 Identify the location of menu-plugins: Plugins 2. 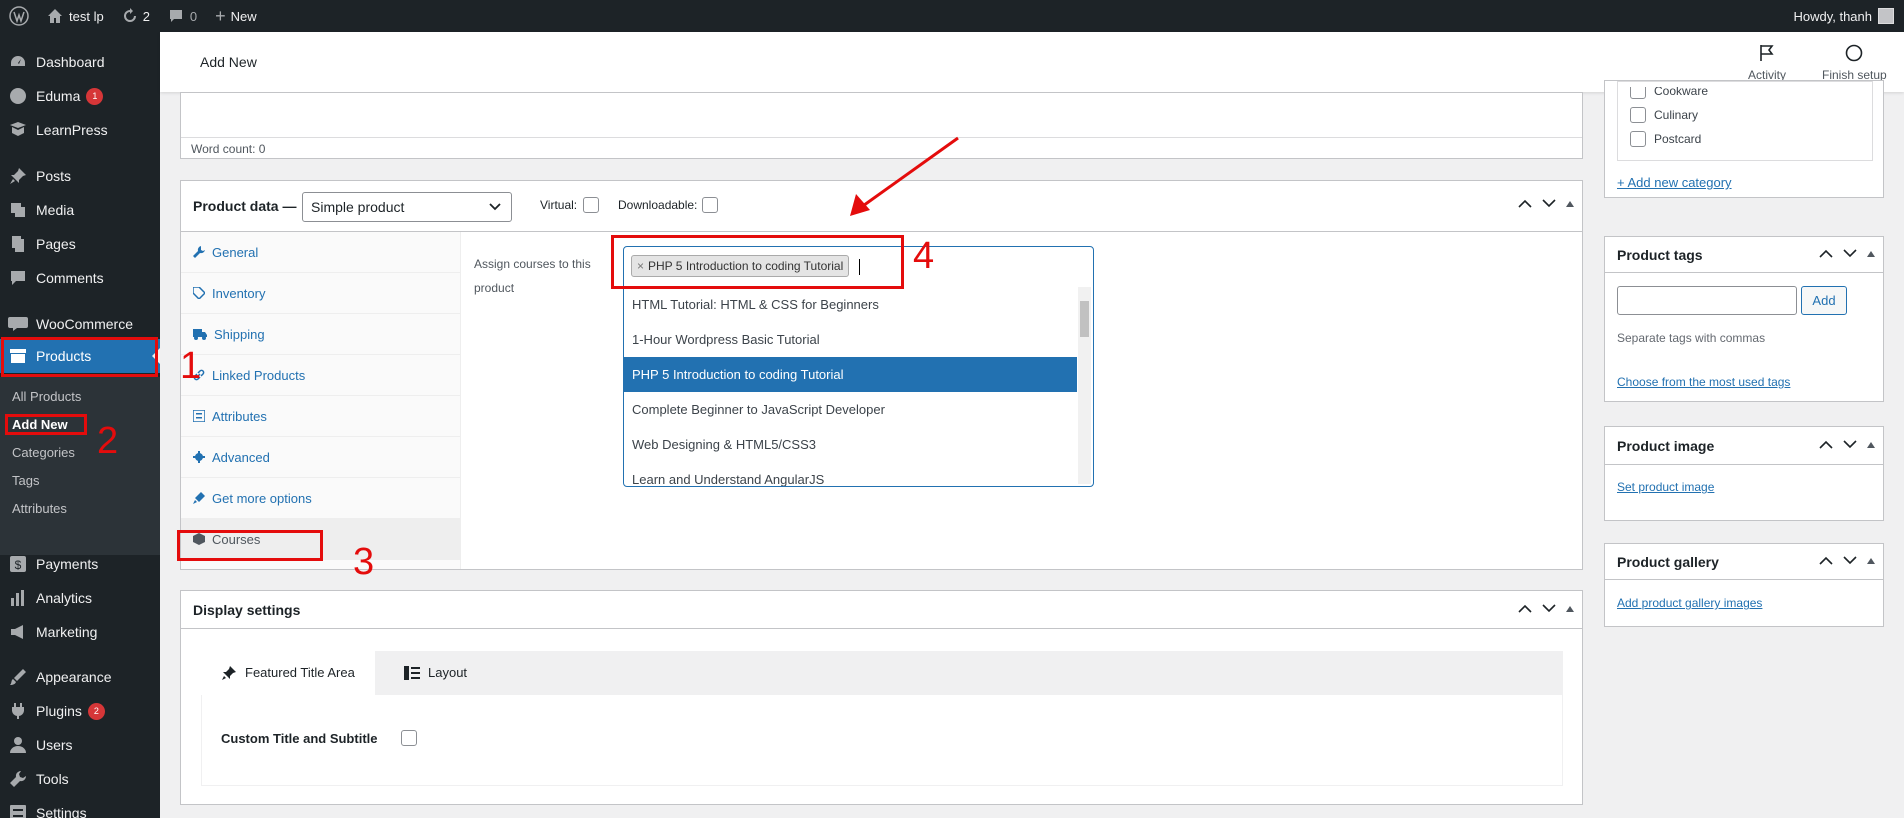
(80, 711).